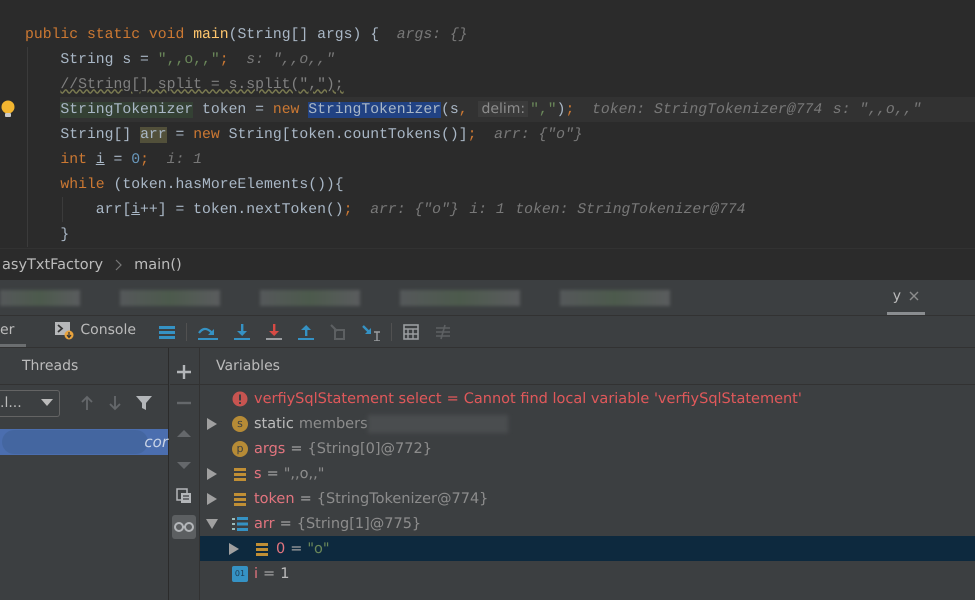  Describe the element at coordinates (270, 448) in the screenshot. I see `variable-name: args` at that location.